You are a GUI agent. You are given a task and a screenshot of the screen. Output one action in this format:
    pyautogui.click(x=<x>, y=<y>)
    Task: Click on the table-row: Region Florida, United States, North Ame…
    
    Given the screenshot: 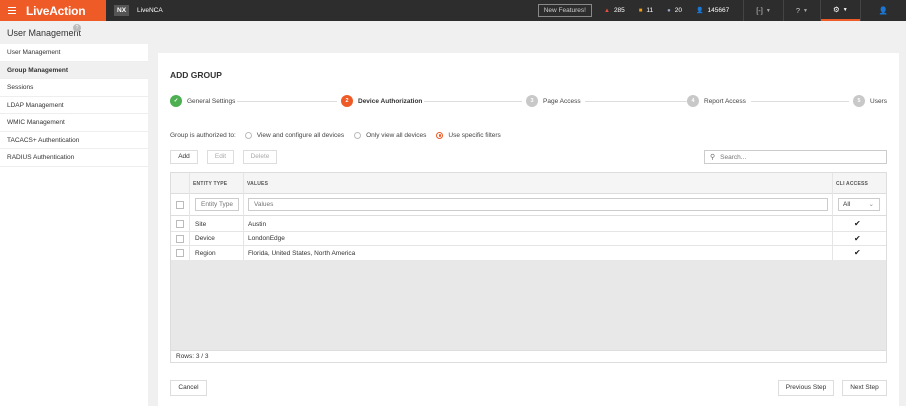 What is the action you would take?
    pyautogui.click(x=528, y=253)
    